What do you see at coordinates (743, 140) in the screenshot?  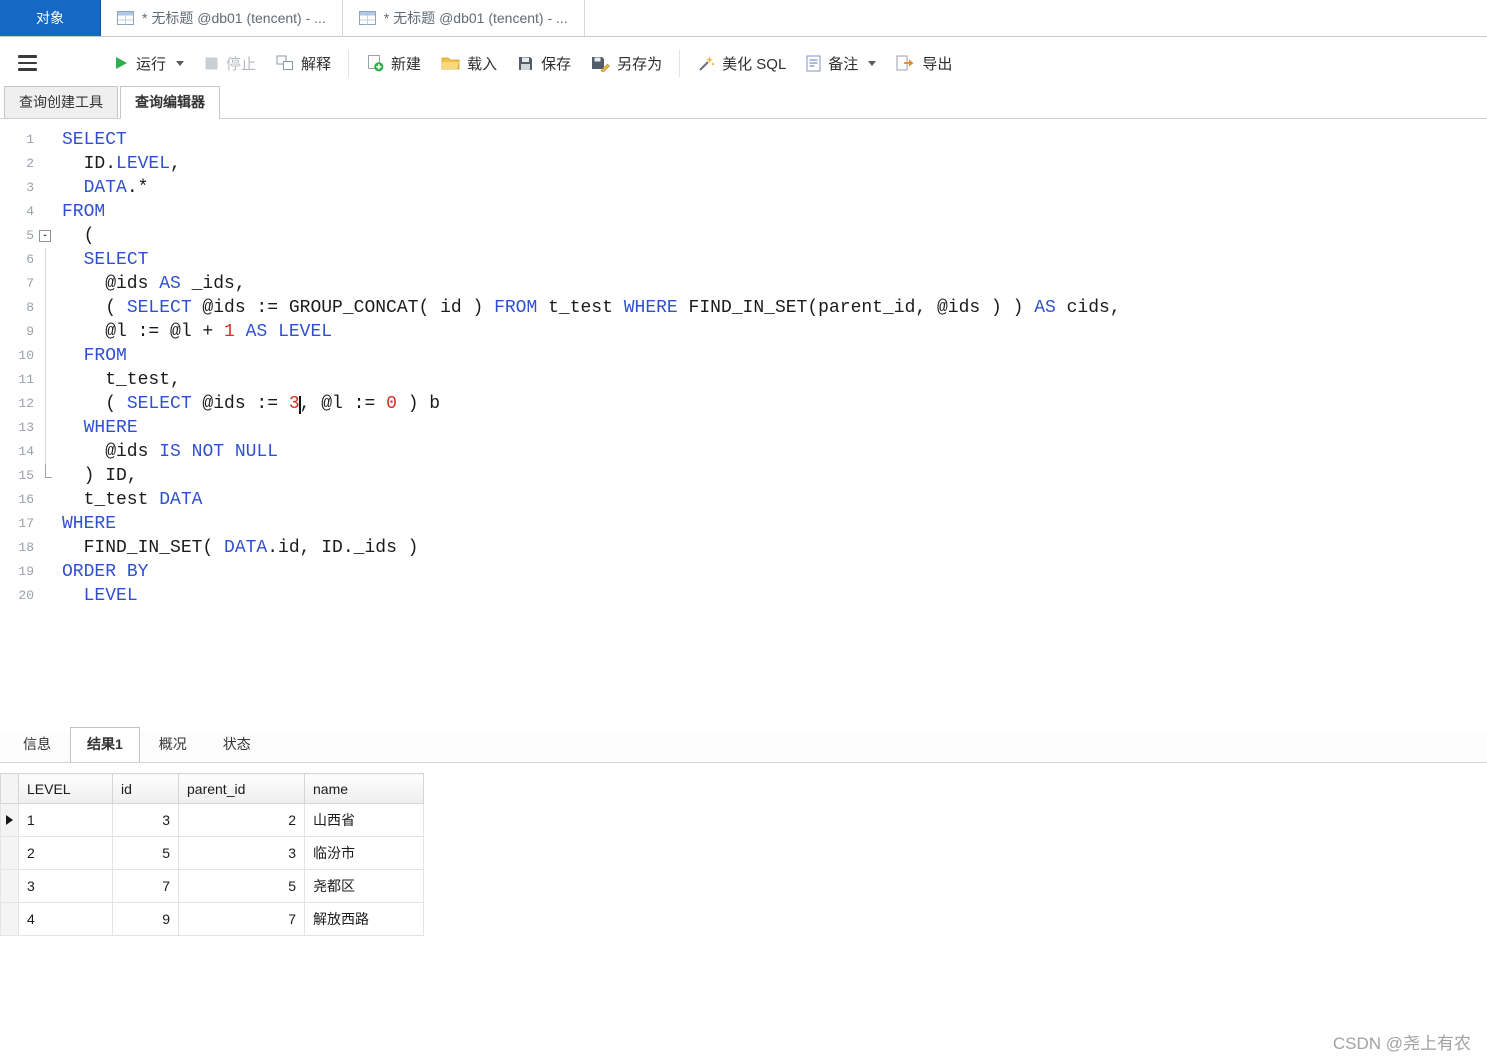 I see `code-line-1: 1 SELECT` at bounding box center [743, 140].